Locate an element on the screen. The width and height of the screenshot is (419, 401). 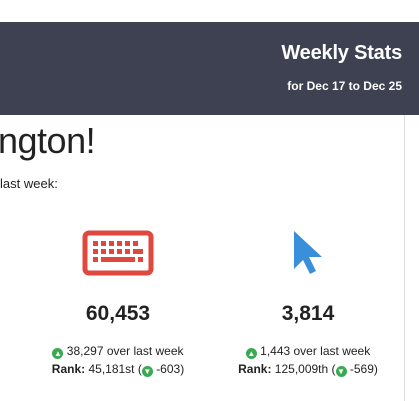
greeting-heading: ngton! is located at coordinates (48, 140).